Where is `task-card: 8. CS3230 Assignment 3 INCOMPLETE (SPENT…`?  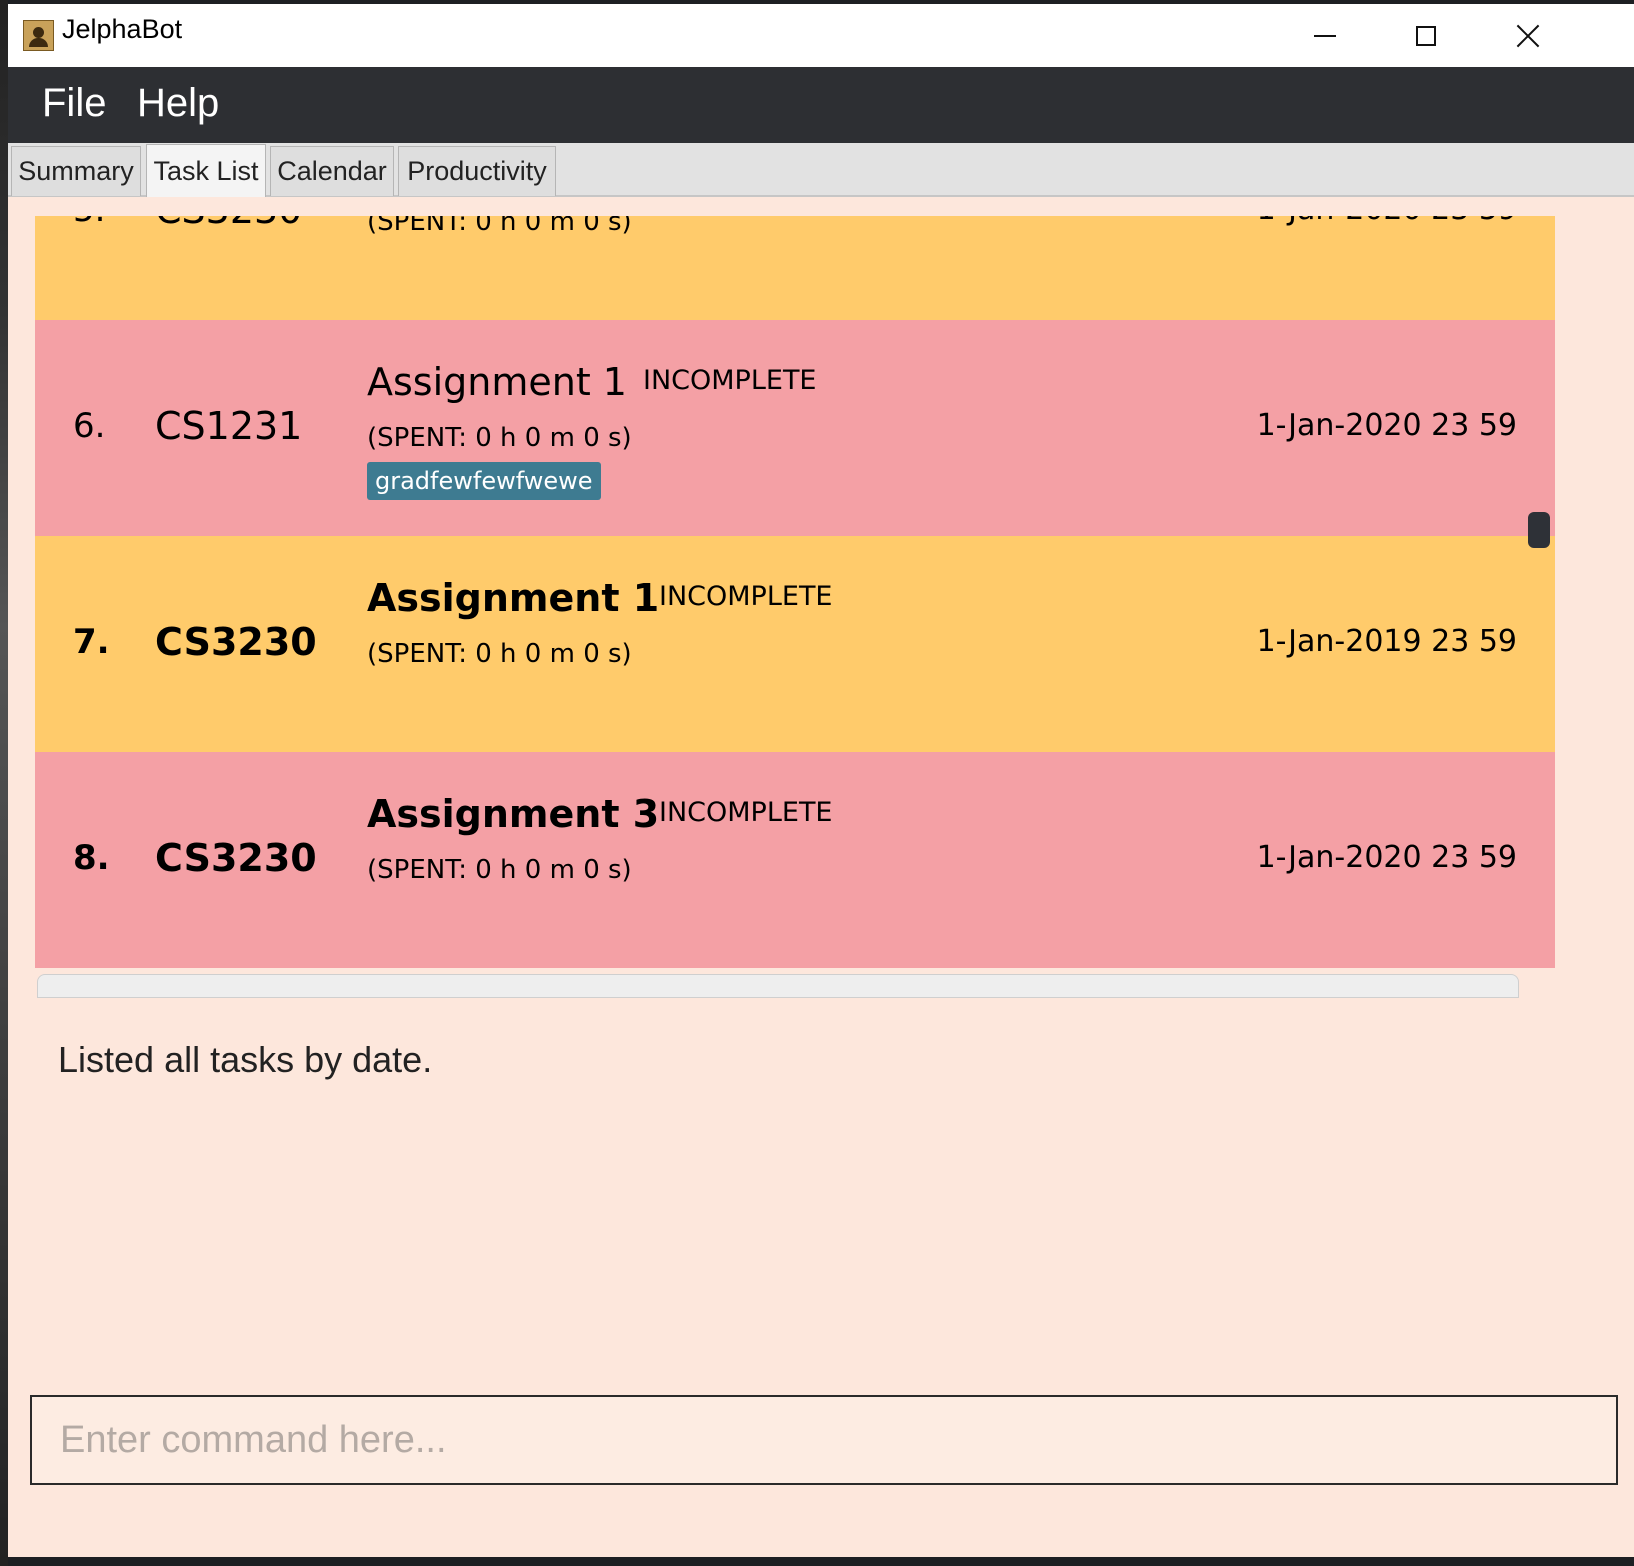 task-card: 8. CS3230 Assignment 3 INCOMPLETE (SPENT… is located at coordinates (795, 860).